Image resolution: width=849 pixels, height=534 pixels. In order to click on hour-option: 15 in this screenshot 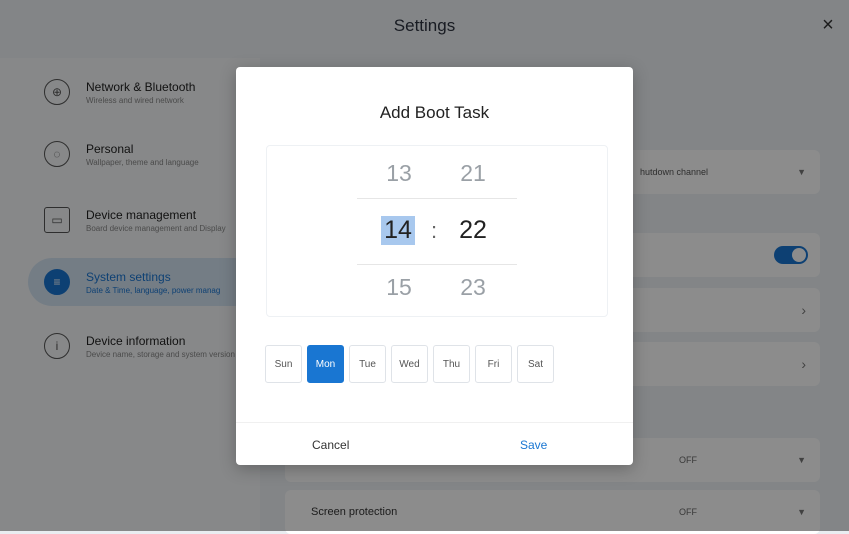, I will do `click(399, 287)`.